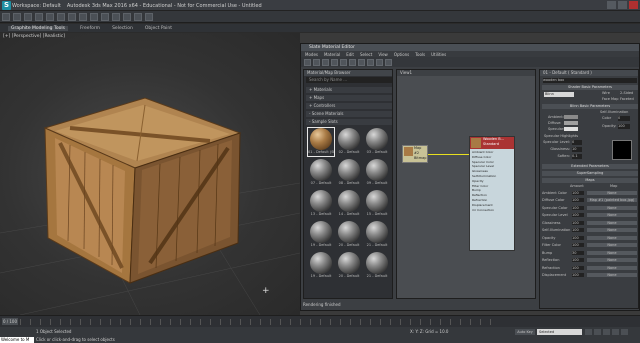 The height and width of the screenshot is (343, 640). What do you see at coordinates (350, 54) in the screenshot?
I see `menu-edit: Edit` at bounding box center [350, 54].